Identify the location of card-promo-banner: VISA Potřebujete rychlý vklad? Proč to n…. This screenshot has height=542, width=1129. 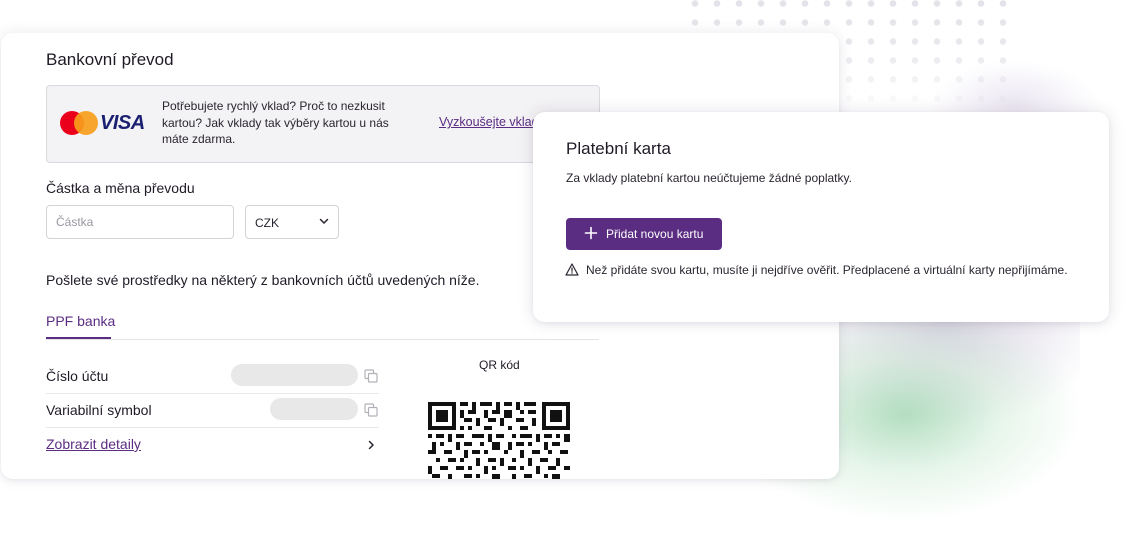
(323, 124).